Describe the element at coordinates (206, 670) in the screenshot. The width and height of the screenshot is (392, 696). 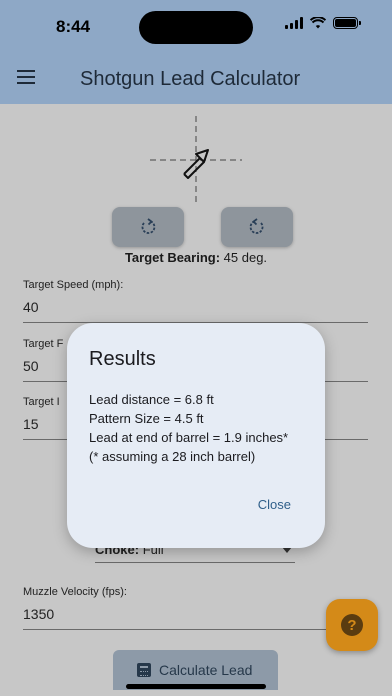
I see `calculate-lead-label: Calculate Lead` at that location.